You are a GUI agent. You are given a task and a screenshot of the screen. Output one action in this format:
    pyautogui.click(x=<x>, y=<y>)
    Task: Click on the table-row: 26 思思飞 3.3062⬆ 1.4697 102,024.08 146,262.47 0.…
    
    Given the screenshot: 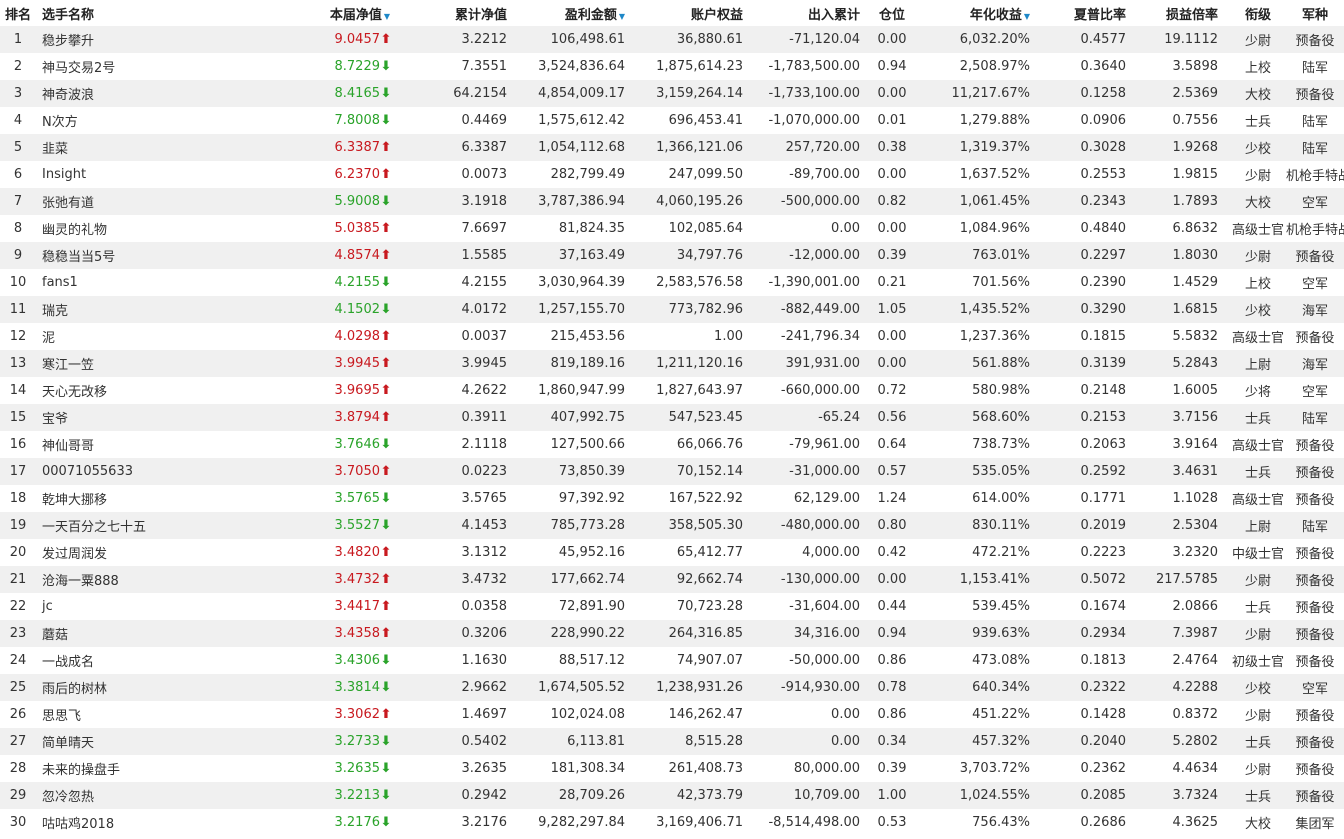 What is the action you would take?
    pyautogui.click(x=672, y=714)
    